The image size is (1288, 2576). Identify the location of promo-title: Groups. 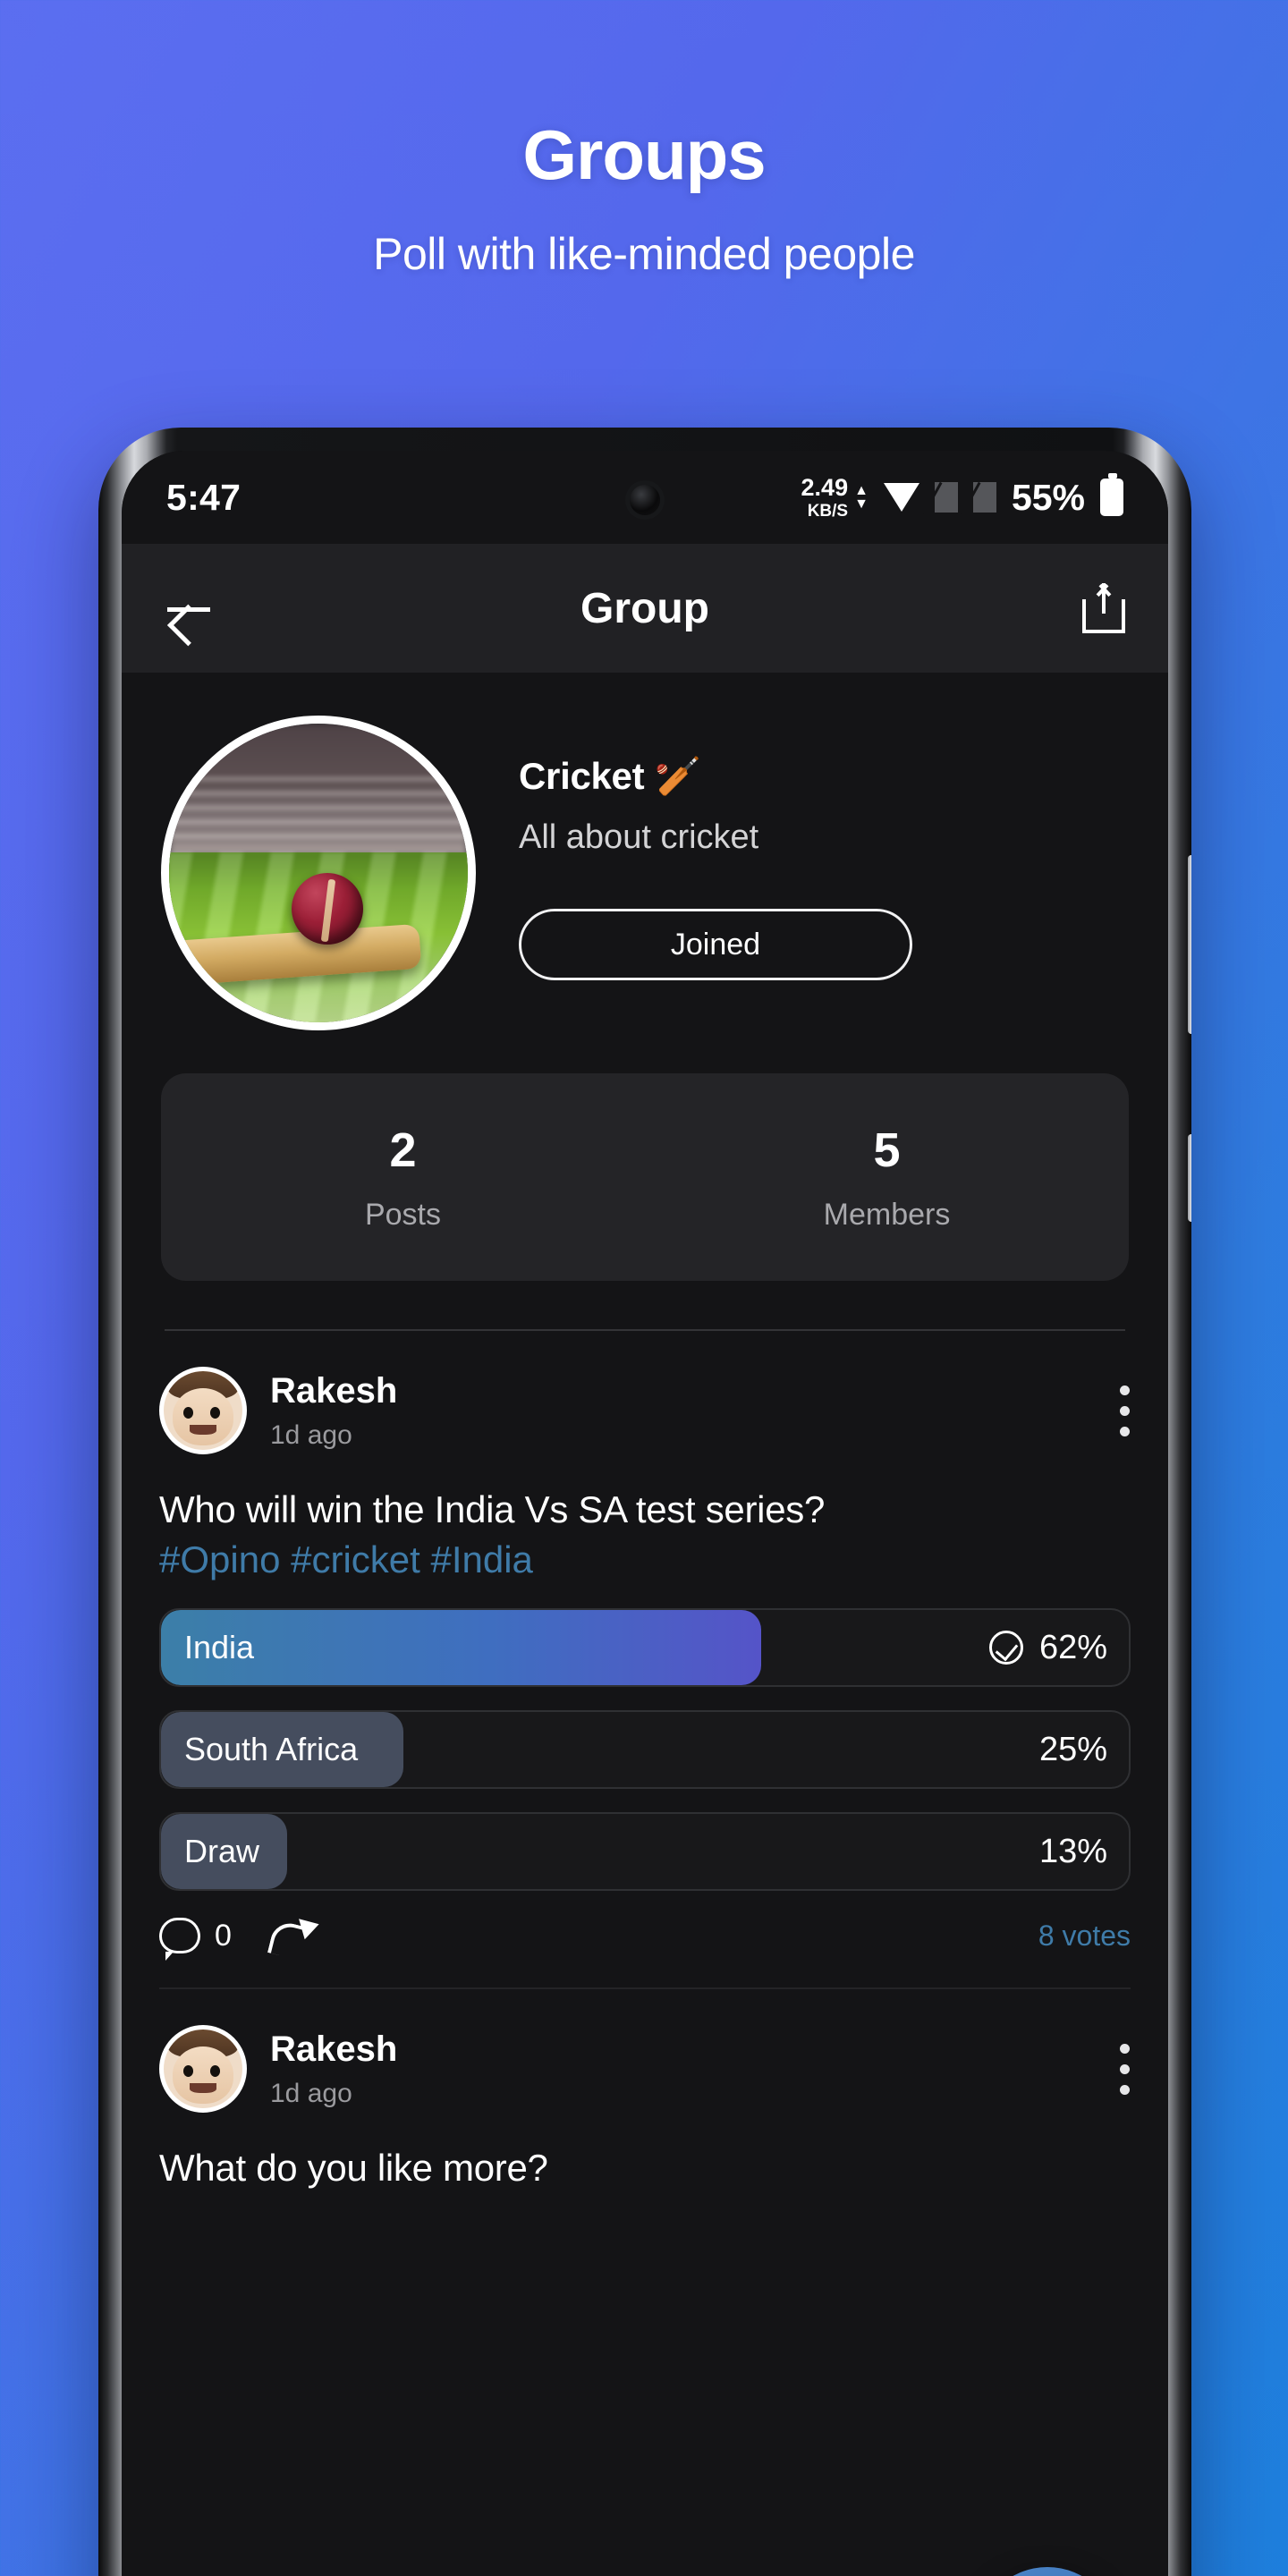
(644, 154).